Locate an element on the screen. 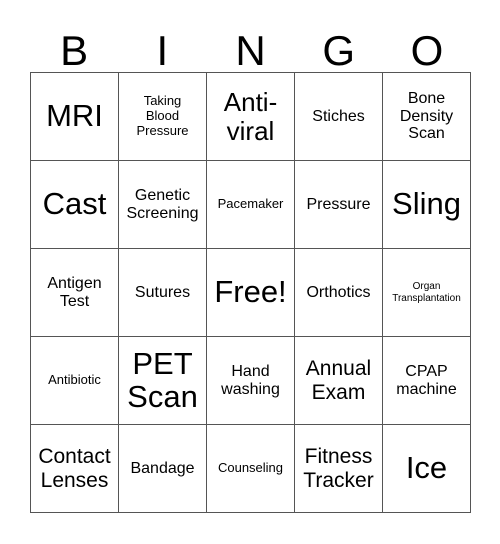  bingo-cell-label: Ice is located at coordinates (426, 468).